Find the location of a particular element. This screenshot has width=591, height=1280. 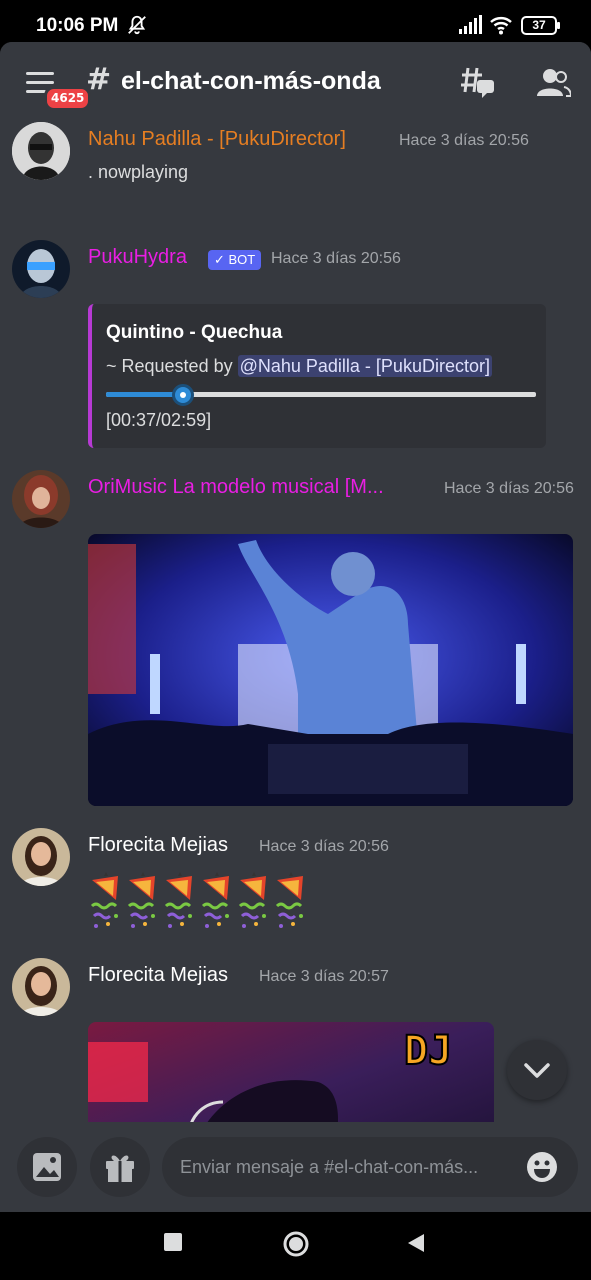

gift-button is located at coordinates (120, 1167).